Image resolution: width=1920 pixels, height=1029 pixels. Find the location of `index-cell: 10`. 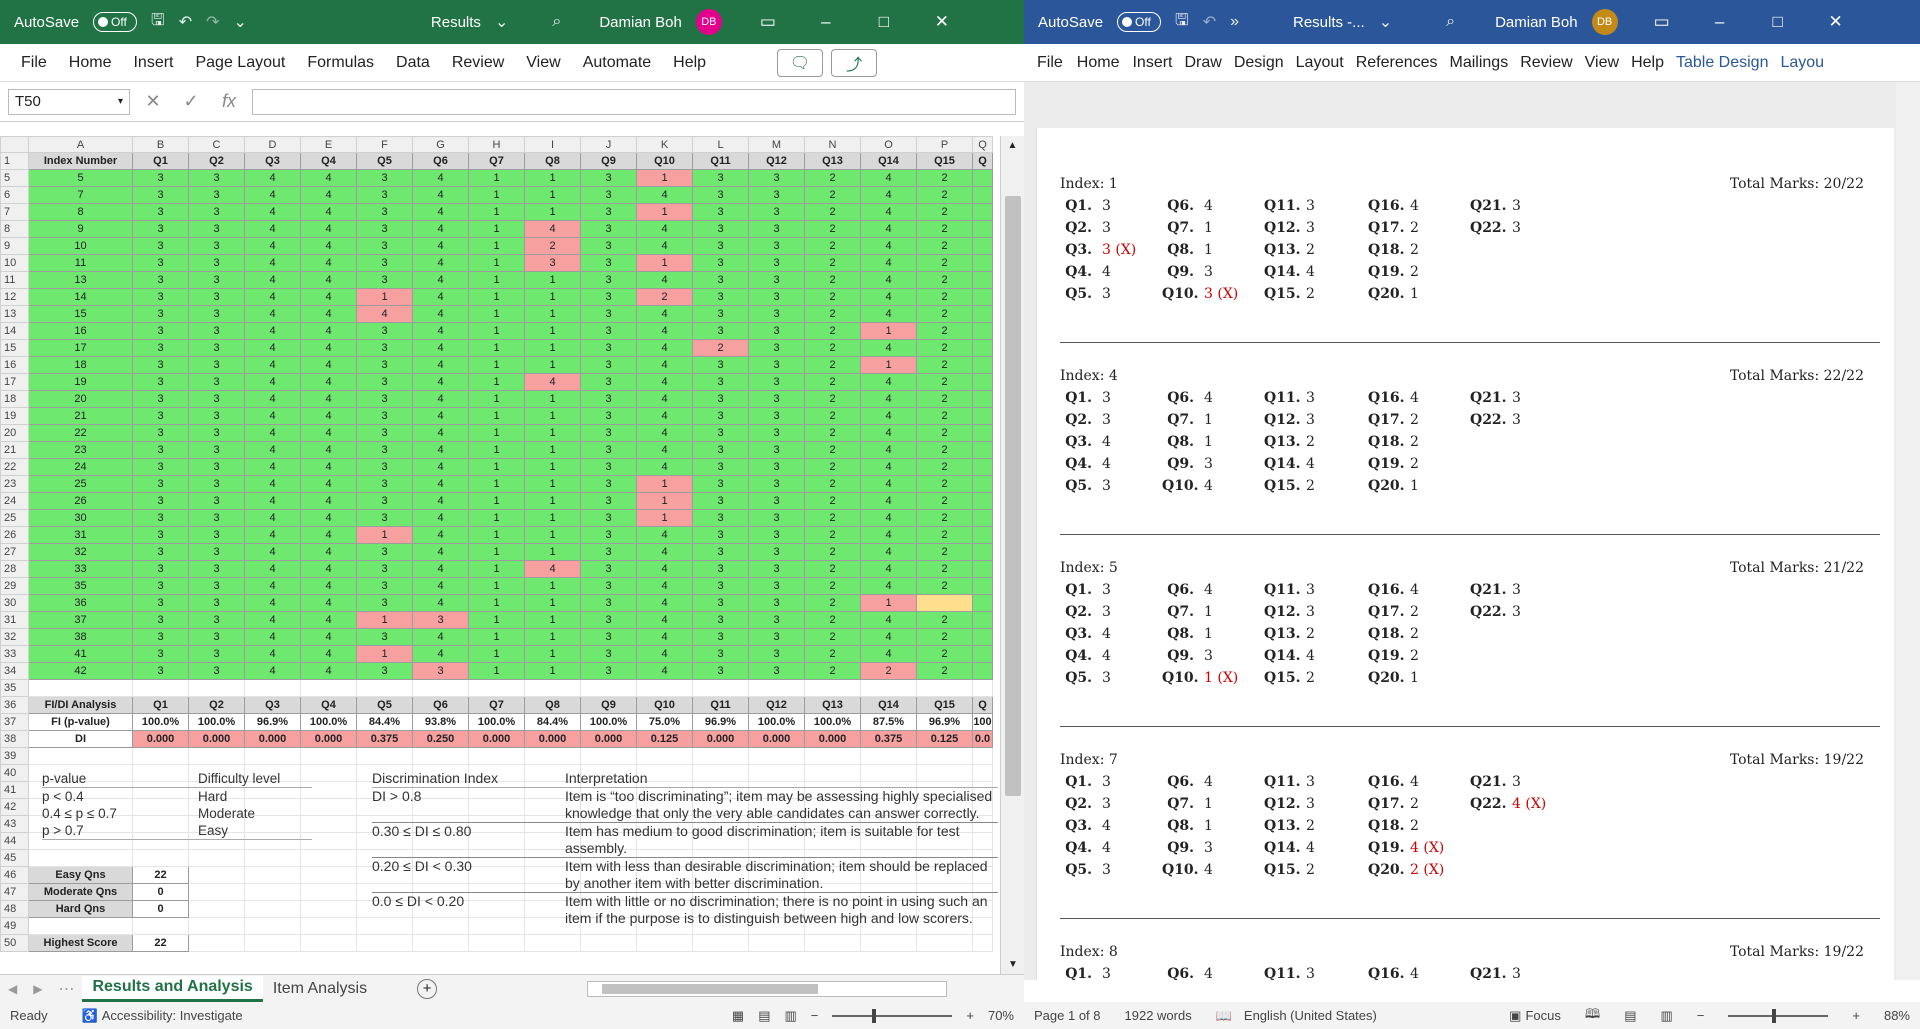

index-cell: 10 is located at coordinates (80, 246).